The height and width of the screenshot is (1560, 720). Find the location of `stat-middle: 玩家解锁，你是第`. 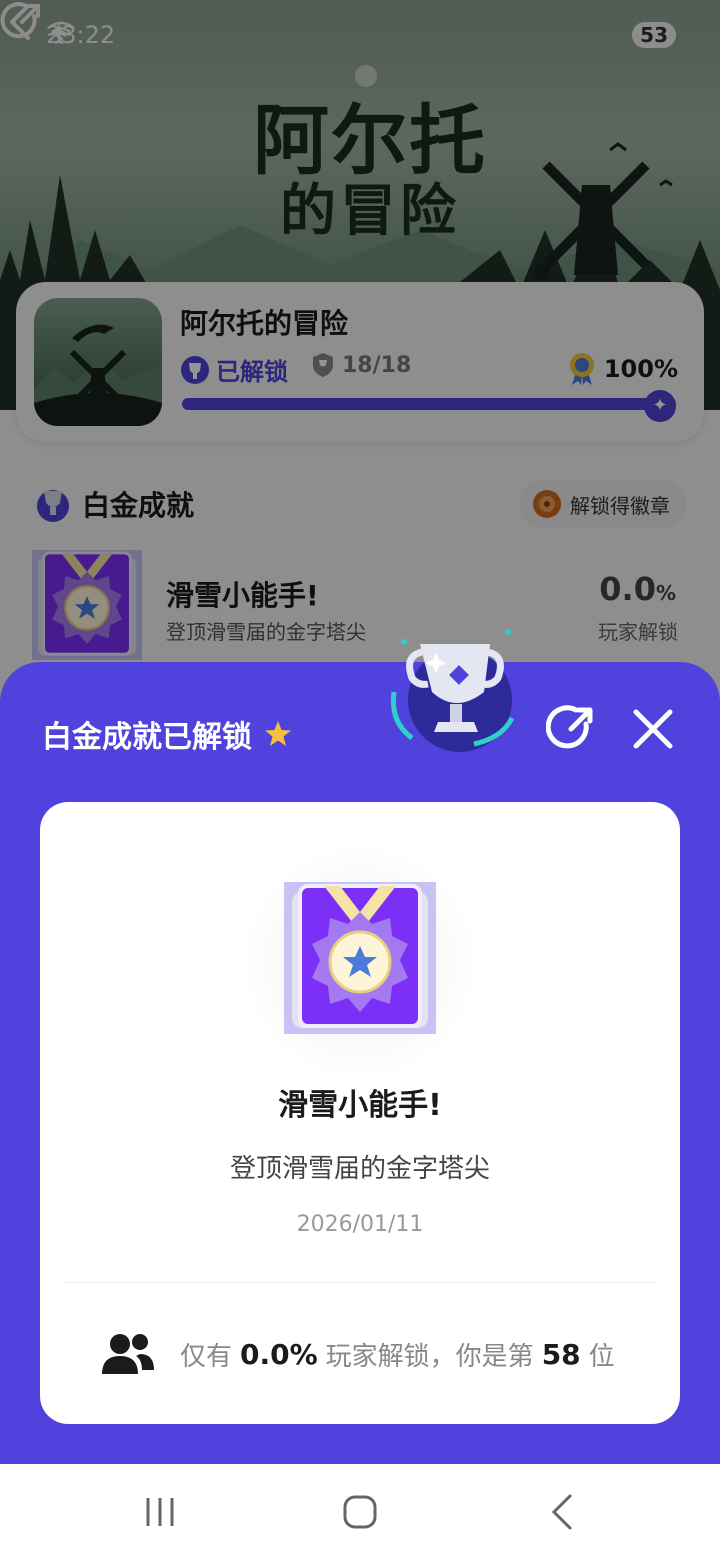

stat-middle: 玩家解锁，你是第 is located at coordinates (429, 1356).